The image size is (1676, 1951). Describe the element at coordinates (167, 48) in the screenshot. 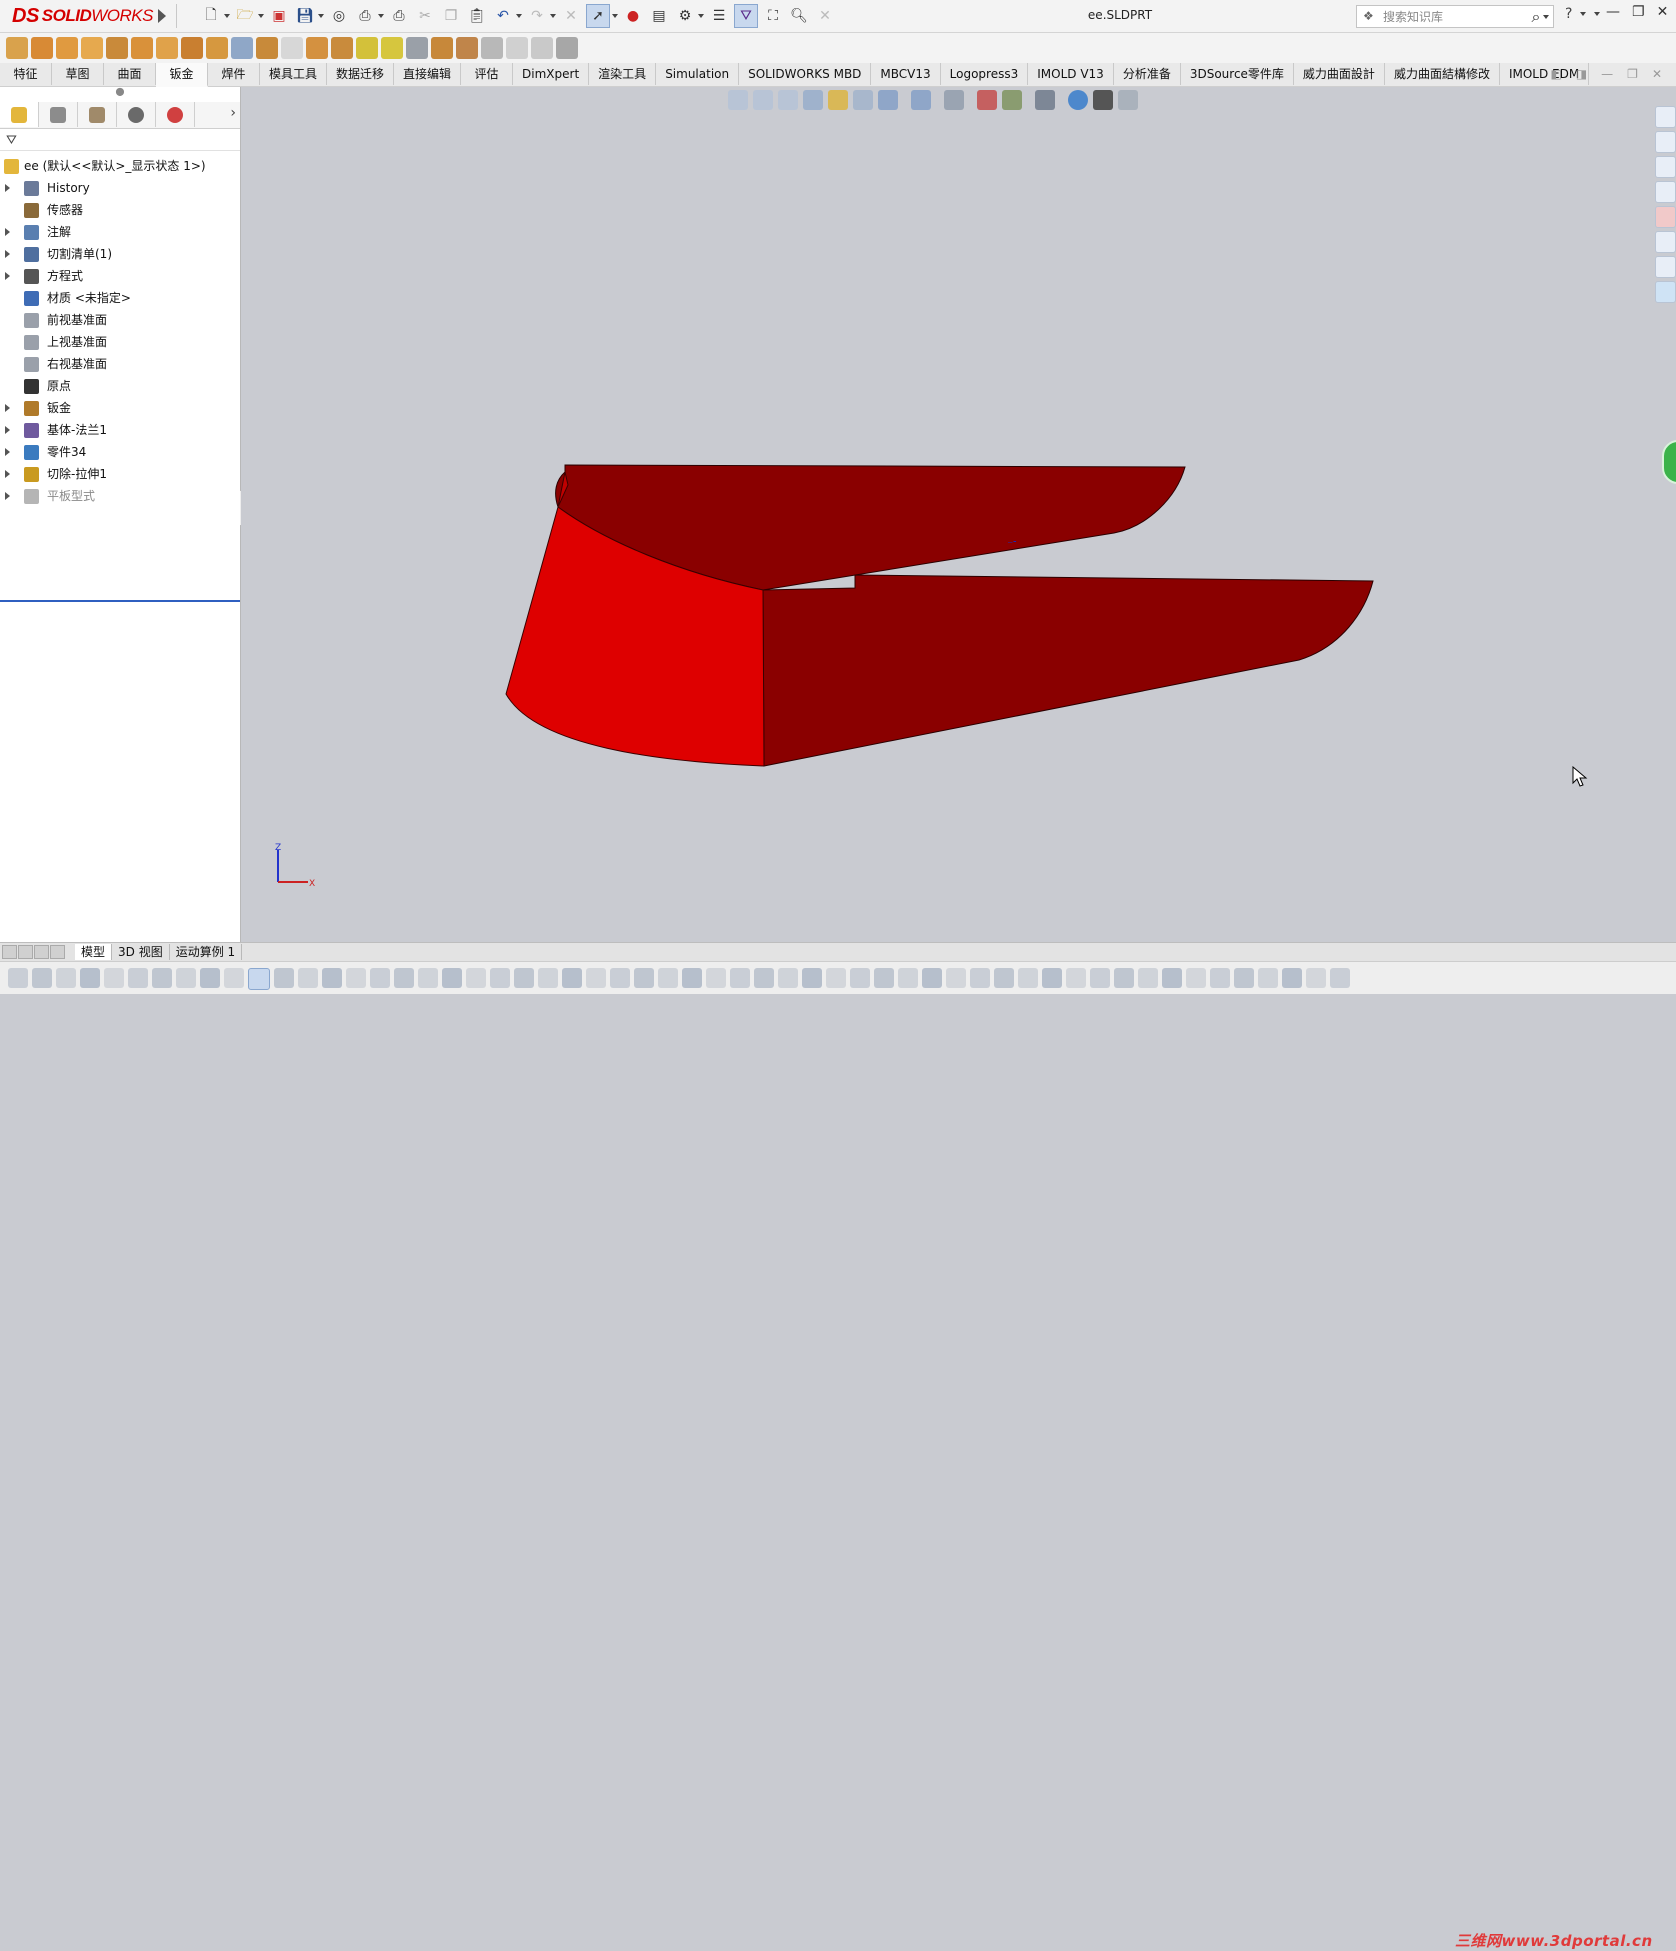

I see `lofted-bend-icon` at that location.